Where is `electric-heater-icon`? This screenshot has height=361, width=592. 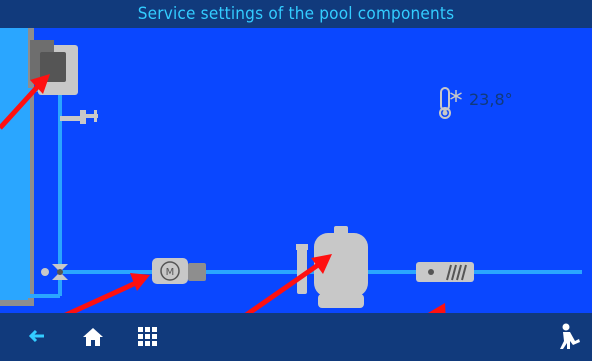
electric-heater-icon is located at coordinates (445, 272).